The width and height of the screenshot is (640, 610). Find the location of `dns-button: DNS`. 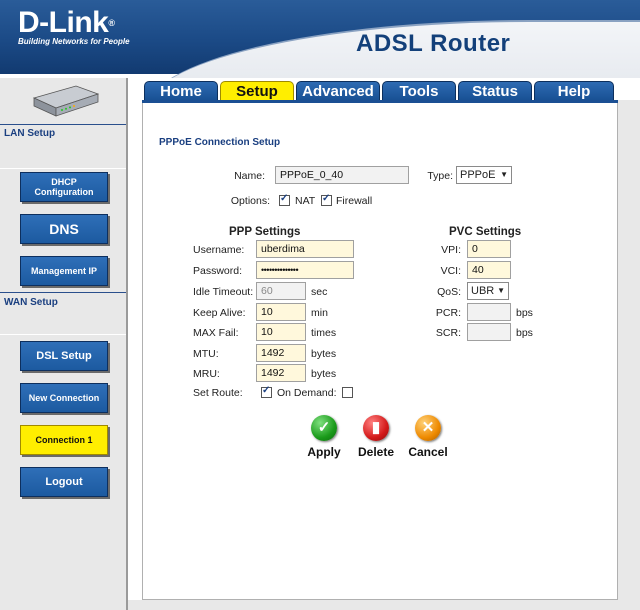

dns-button: DNS is located at coordinates (64, 229).